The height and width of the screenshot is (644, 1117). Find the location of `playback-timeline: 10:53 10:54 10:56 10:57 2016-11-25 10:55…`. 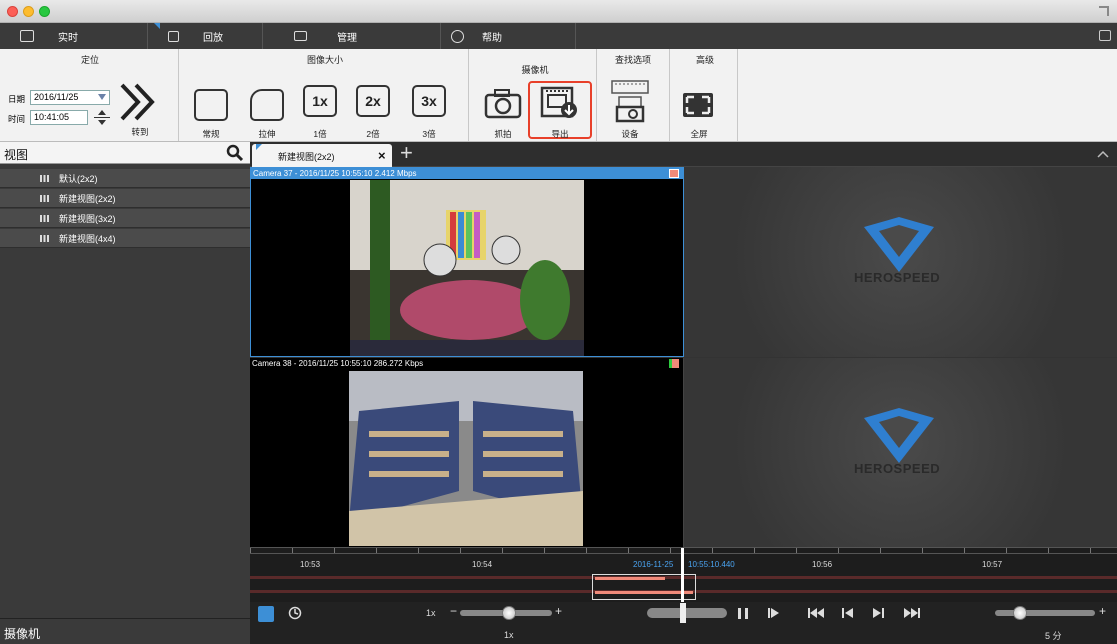

playback-timeline: 10:53 10:54 10:56 10:57 2016-11-25 10:55… is located at coordinates (683, 575).